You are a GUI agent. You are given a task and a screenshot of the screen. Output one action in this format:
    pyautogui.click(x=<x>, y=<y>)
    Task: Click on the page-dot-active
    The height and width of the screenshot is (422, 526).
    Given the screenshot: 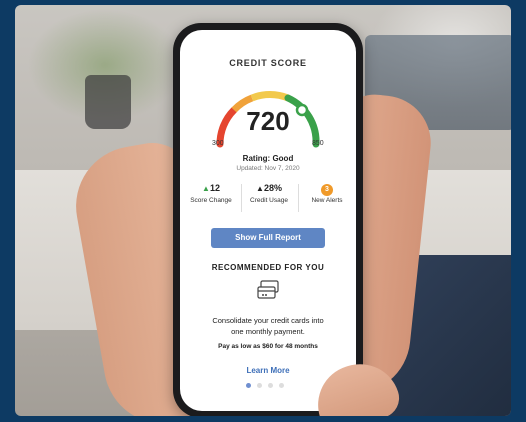 What is the action you would take?
    pyautogui.click(x=248, y=385)
    